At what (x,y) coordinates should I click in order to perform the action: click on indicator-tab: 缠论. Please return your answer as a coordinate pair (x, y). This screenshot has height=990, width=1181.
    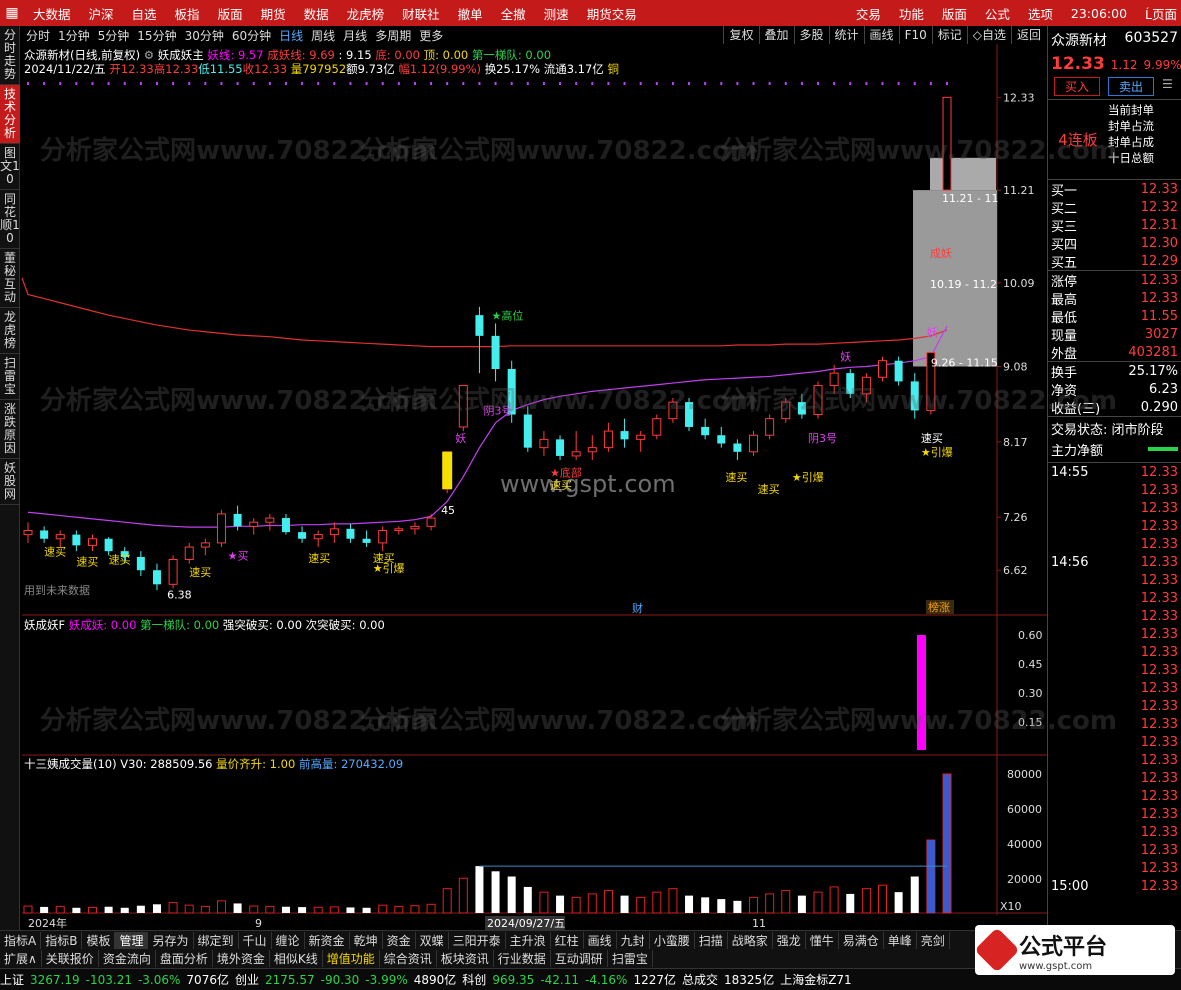
    Looking at the image, I should click on (288, 940).